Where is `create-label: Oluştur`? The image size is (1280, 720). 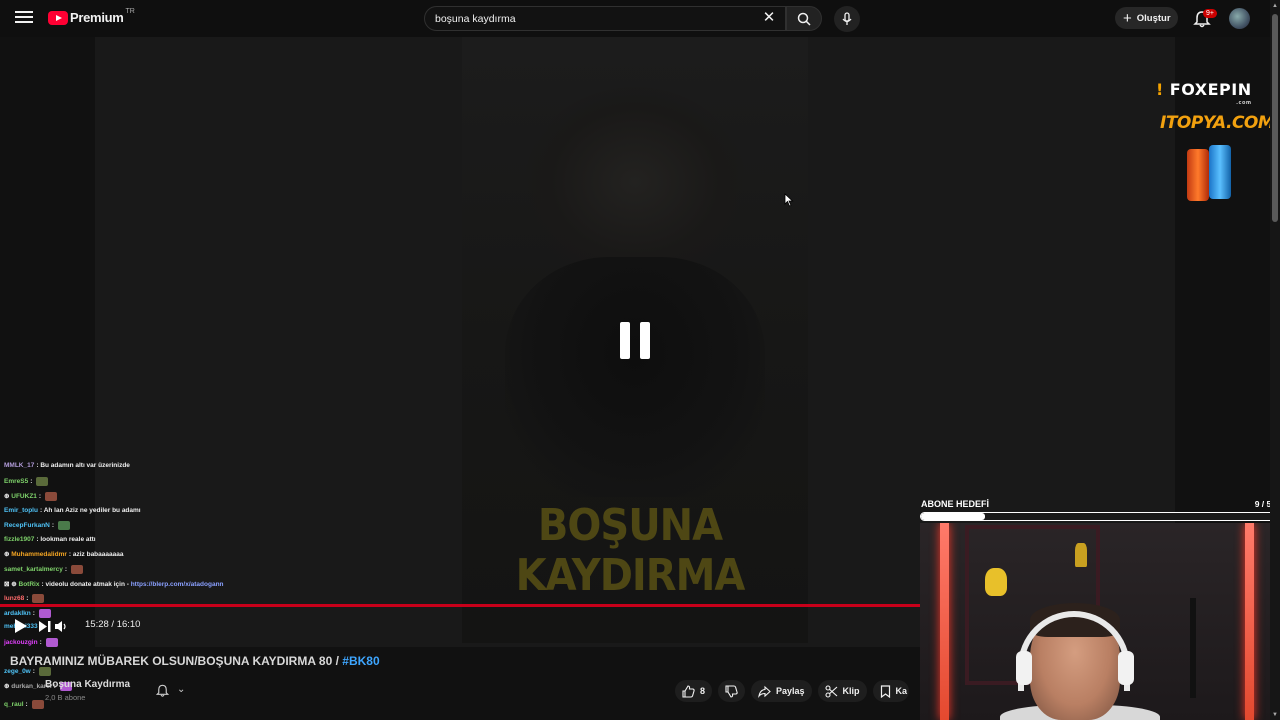 create-label: Oluştur is located at coordinates (1153, 18).